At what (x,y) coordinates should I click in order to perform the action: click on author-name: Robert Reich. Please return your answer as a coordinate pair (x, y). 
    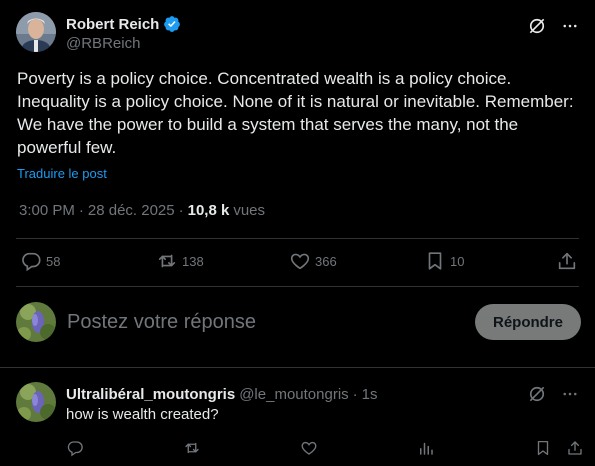
    Looking at the image, I should click on (112, 24).